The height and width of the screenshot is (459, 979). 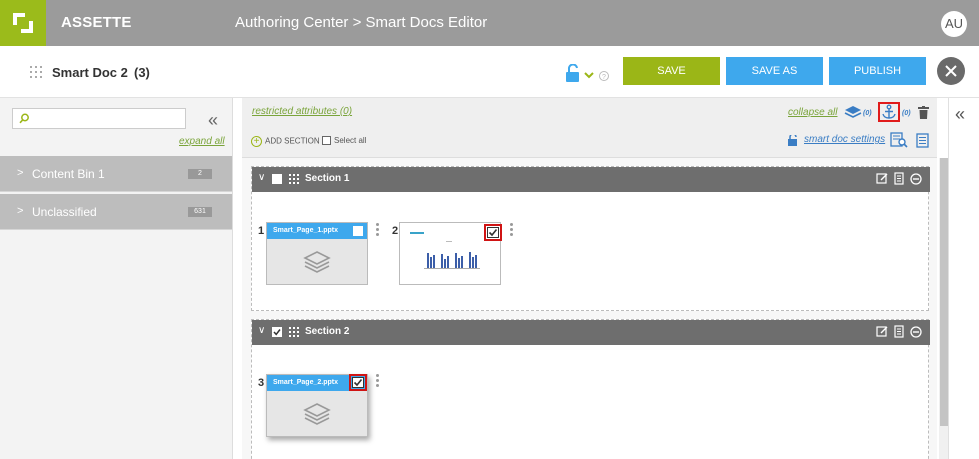 What do you see at coordinates (350, 140) in the screenshot?
I see `select-all-label: Select all` at bounding box center [350, 140].